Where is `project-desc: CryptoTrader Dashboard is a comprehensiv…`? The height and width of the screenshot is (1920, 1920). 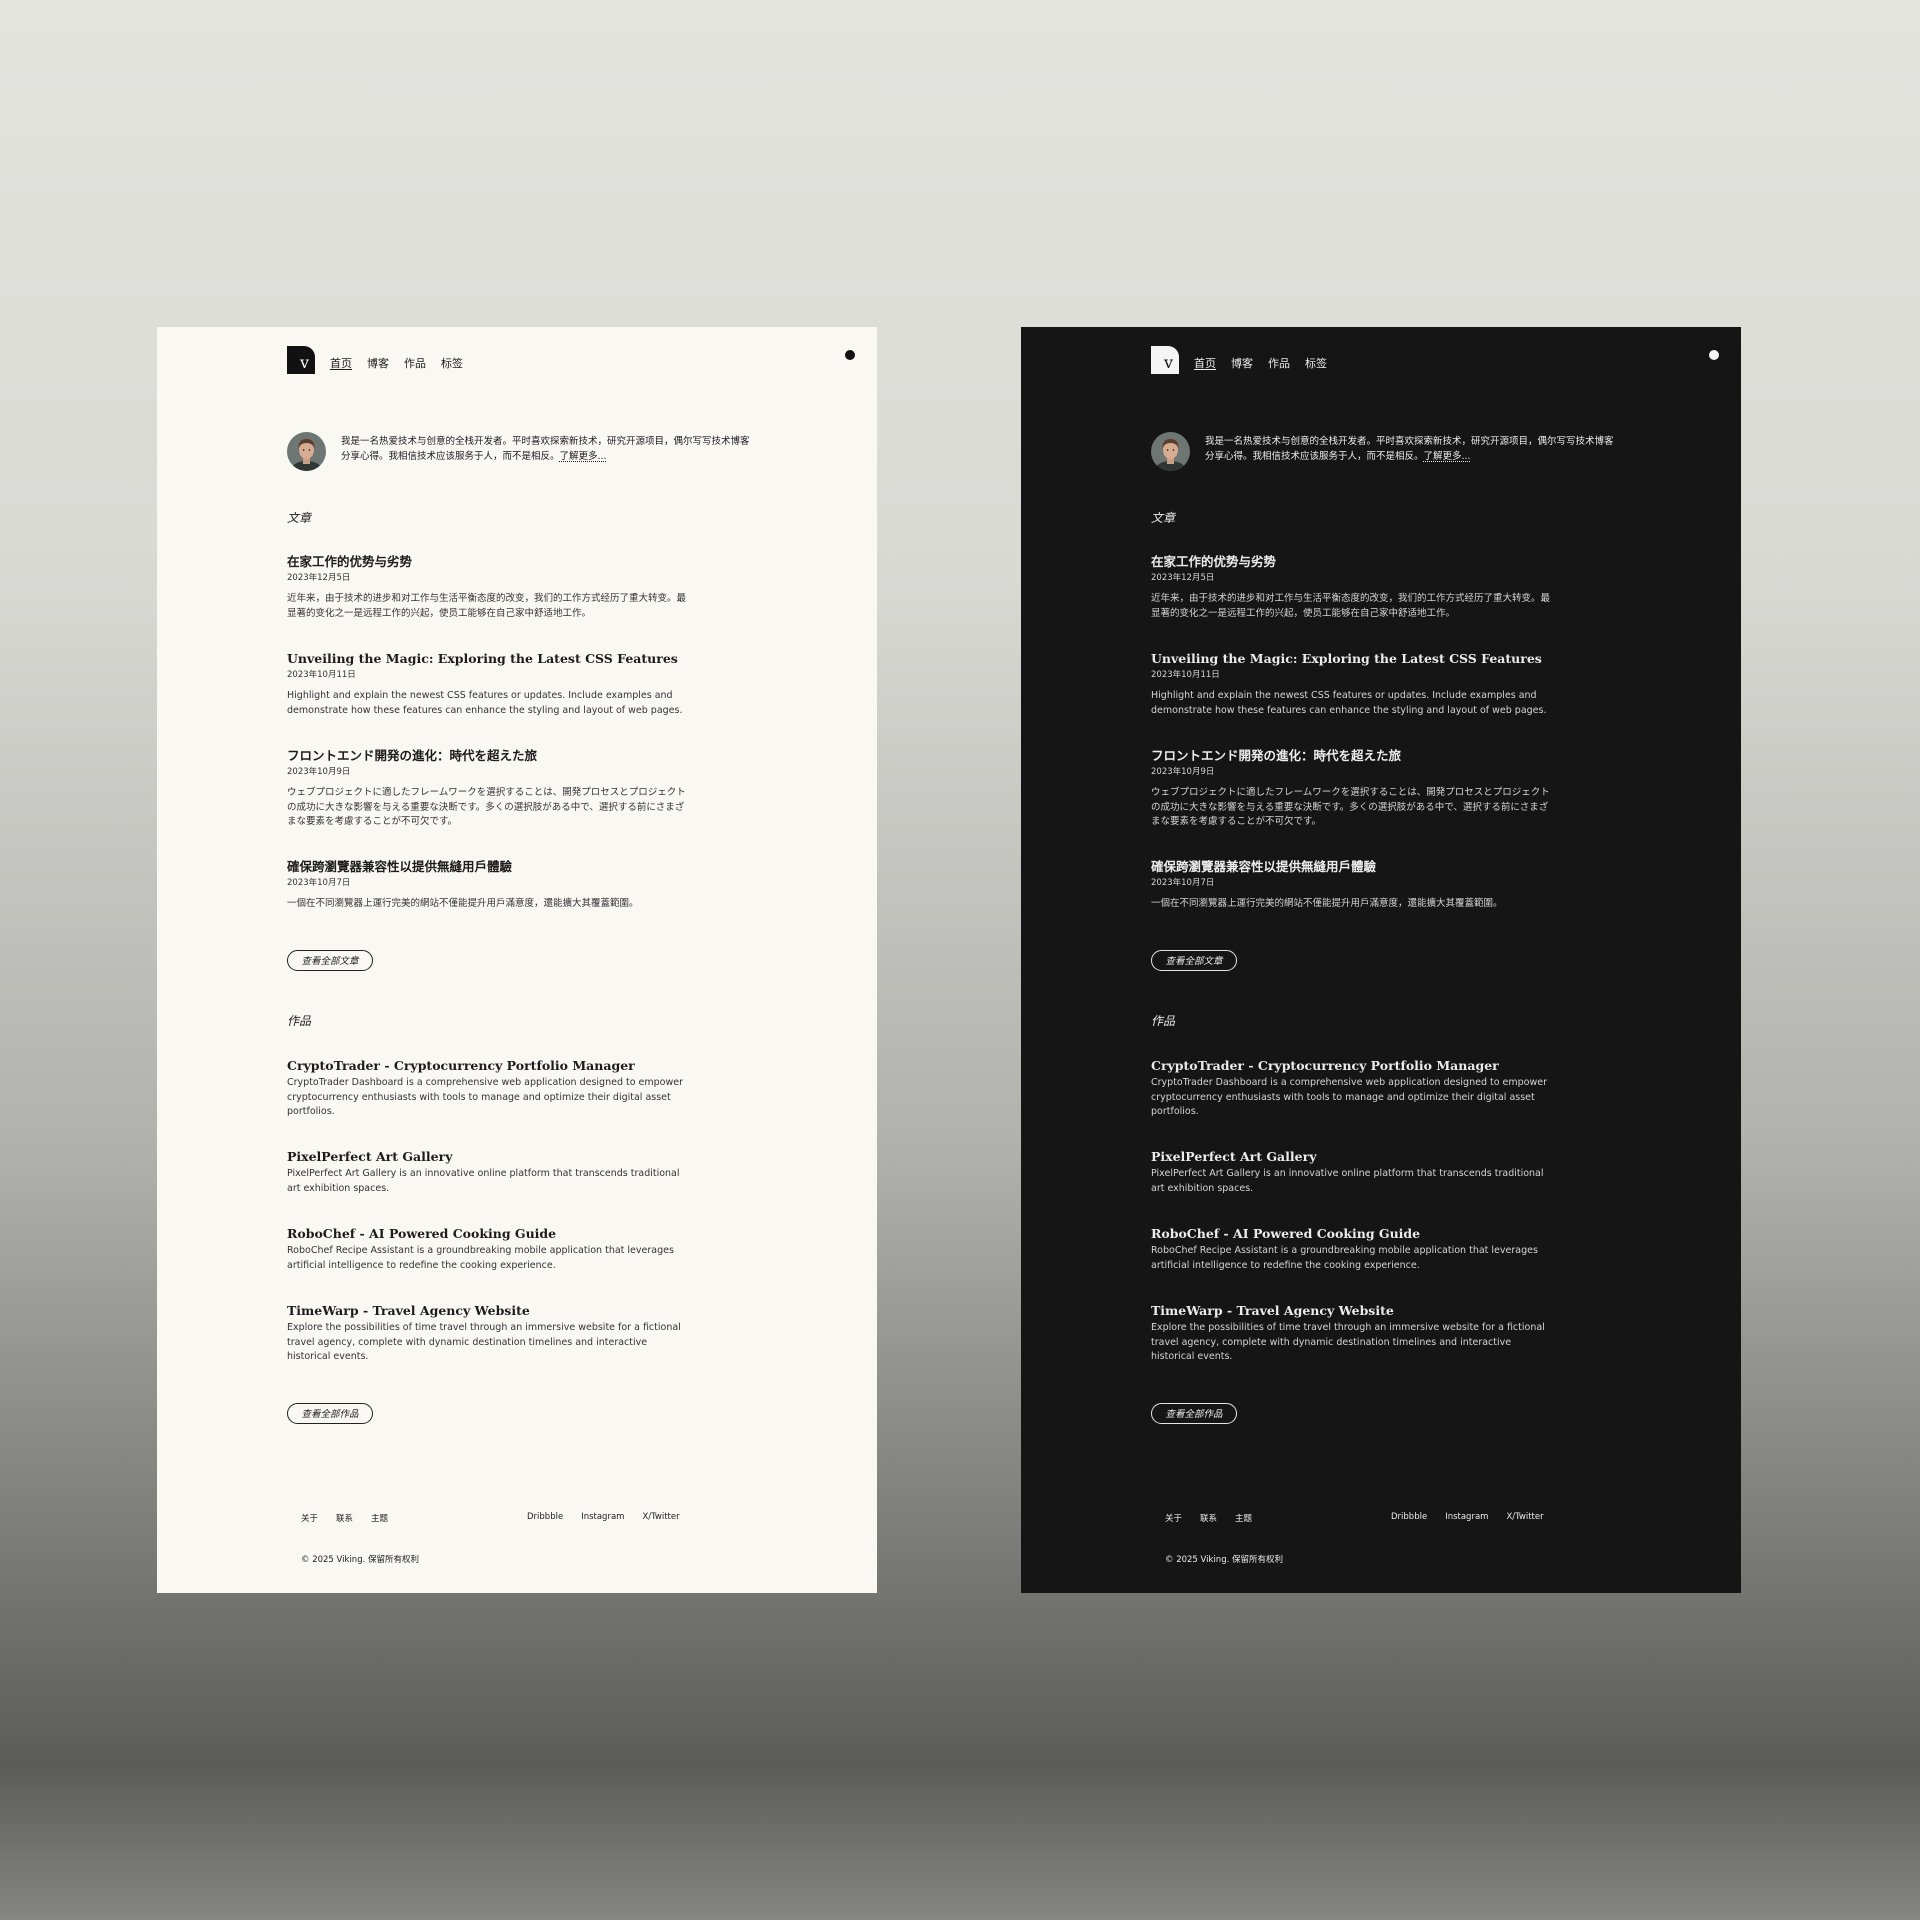
project-desc: CryptoTrader Dashboard is a comprehensiv… is located at coordinates (485, 1097).